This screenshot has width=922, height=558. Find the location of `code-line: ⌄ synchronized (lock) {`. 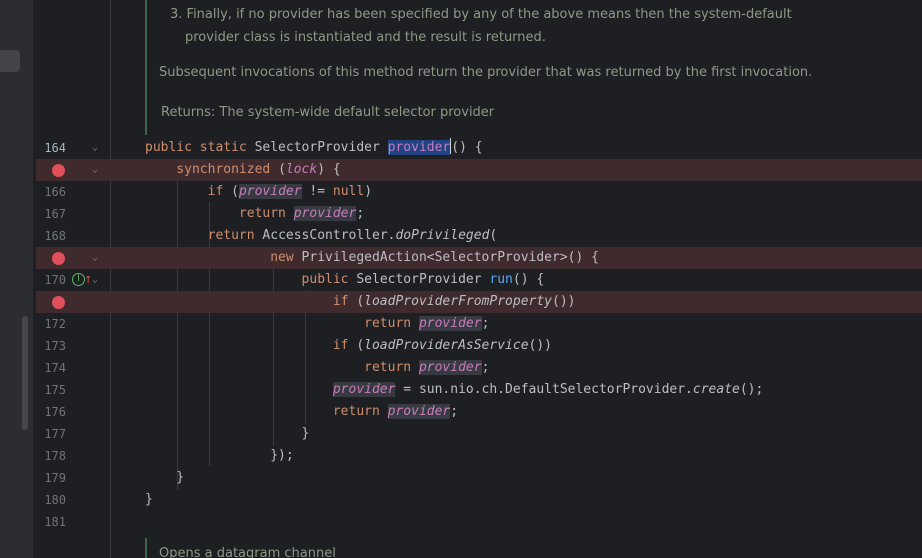

code-line: ⌄ synchronized (lock) { is located at coordinates (479, 170).